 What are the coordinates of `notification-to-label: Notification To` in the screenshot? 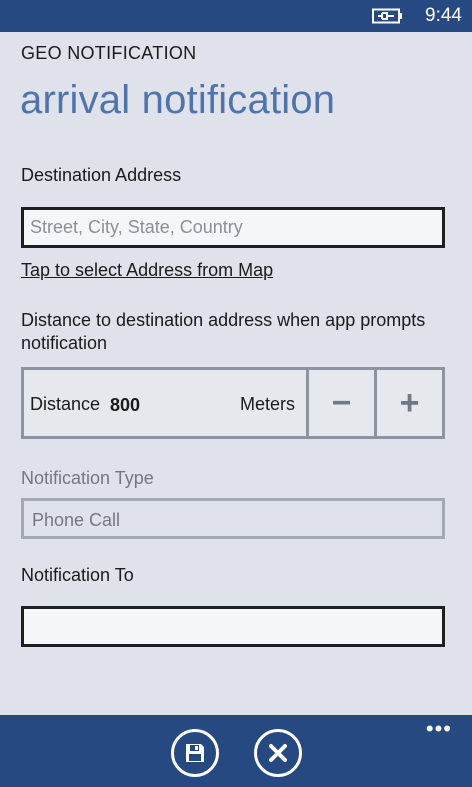 It's located at (77, 575).